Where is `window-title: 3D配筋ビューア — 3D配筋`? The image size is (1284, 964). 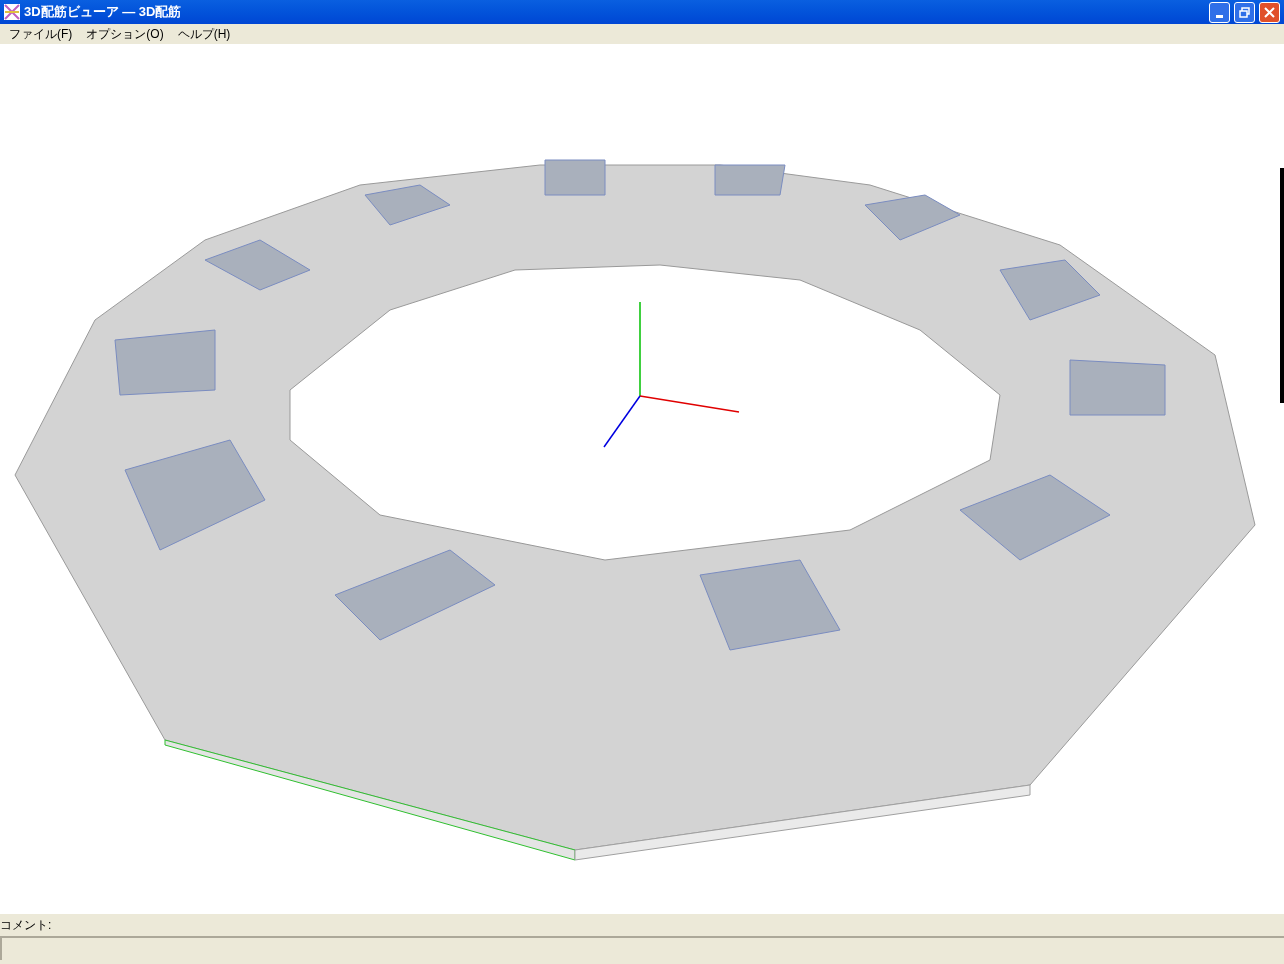
window-title: 3D配筋ビューア — 3D配筋 is located at coordinates (103, 12).